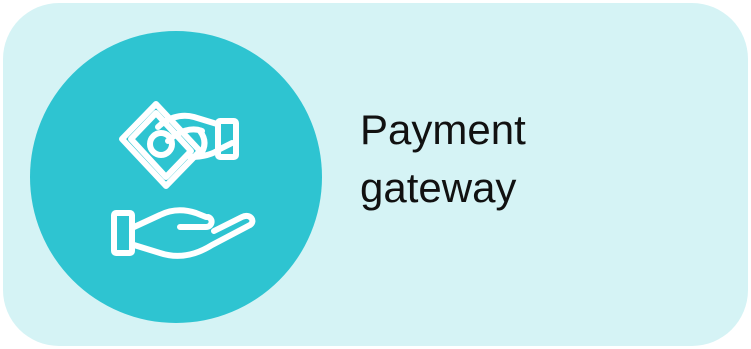 The image size is (751, 349). I want to click on card-title: Payment gateway, so click(443, 158).